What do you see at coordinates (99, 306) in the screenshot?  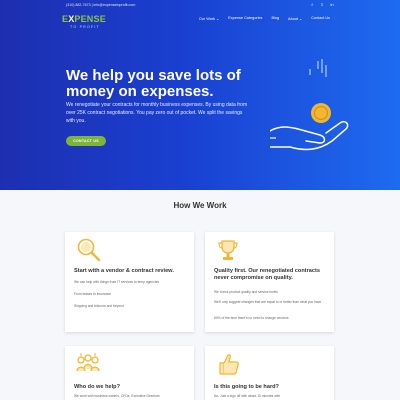 I see `card-paragraph: Shipping and telecom and beyond` at bounding box center [99, 306].